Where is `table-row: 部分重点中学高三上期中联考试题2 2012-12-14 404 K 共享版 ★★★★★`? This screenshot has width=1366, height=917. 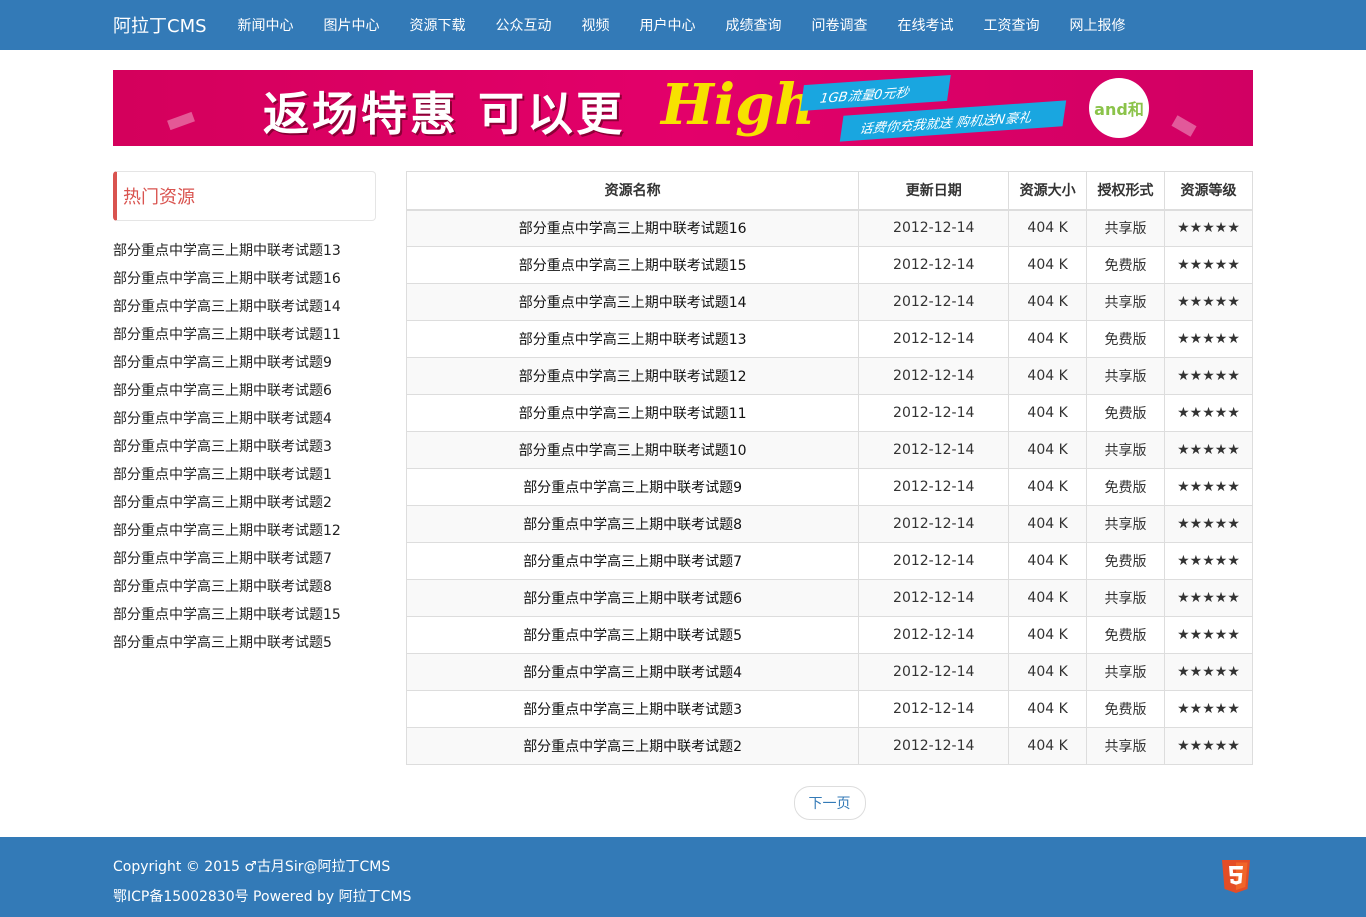
table-row: 部分重点中学高三上期中联考试题2 2012-12-14 404 K 共享版 ★★★★★ is located at coordinates (829, 746).